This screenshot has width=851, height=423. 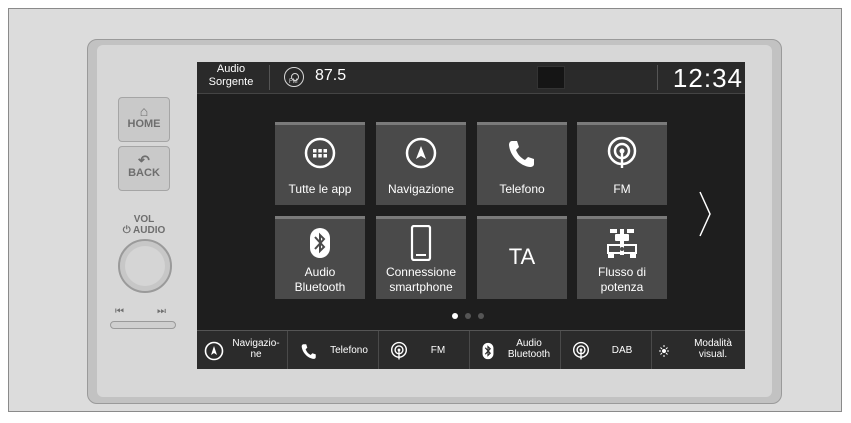 What do you see at coordinates (529, 354) in the screenshot?
I see `shortcut-label-line2: Bluetooth` at bounding box center [529, 354].